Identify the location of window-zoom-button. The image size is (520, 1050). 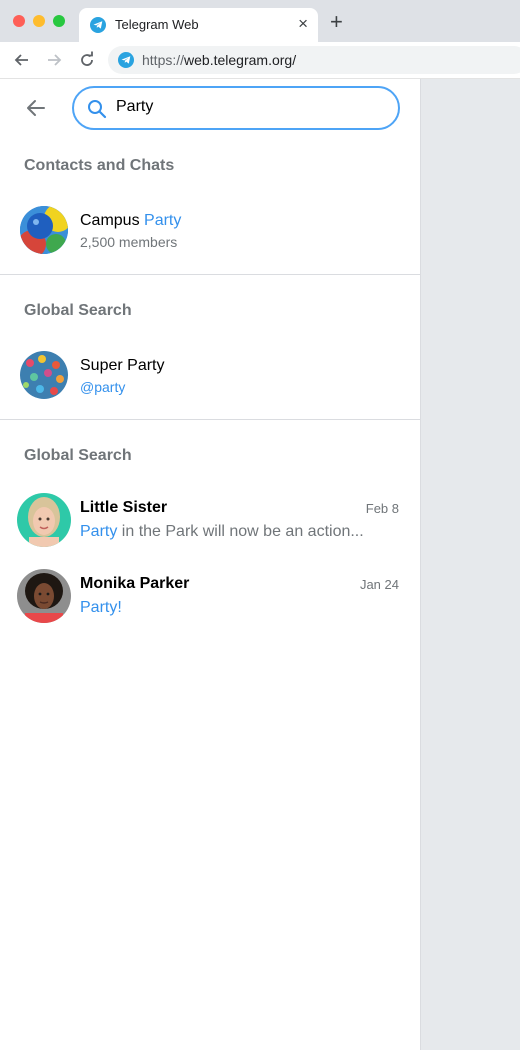
(59, 21).